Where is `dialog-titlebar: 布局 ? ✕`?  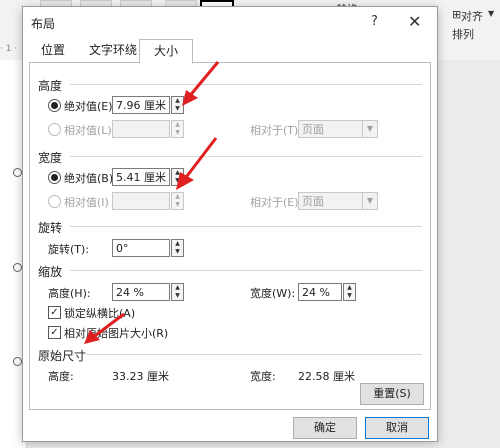
dialog-titlebar: 布局 ? ✕ is located at coordinates (230, 23).